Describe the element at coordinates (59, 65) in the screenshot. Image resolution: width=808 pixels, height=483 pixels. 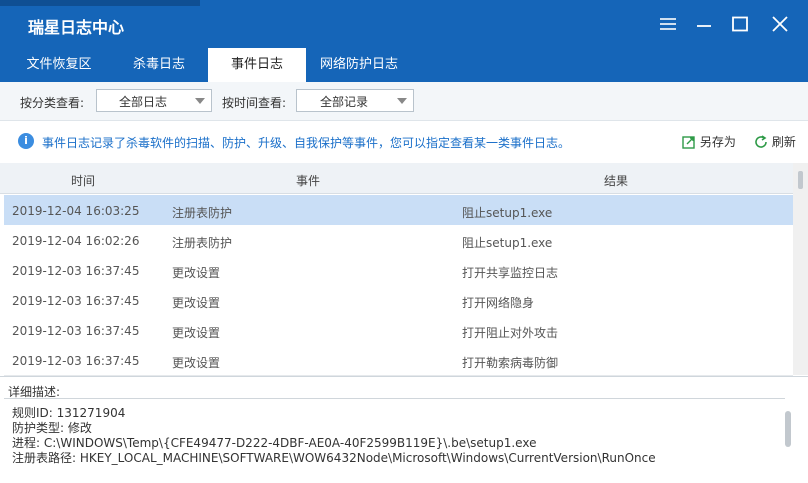
I see `tab-file-recovery: 文件恢复区` at that location.